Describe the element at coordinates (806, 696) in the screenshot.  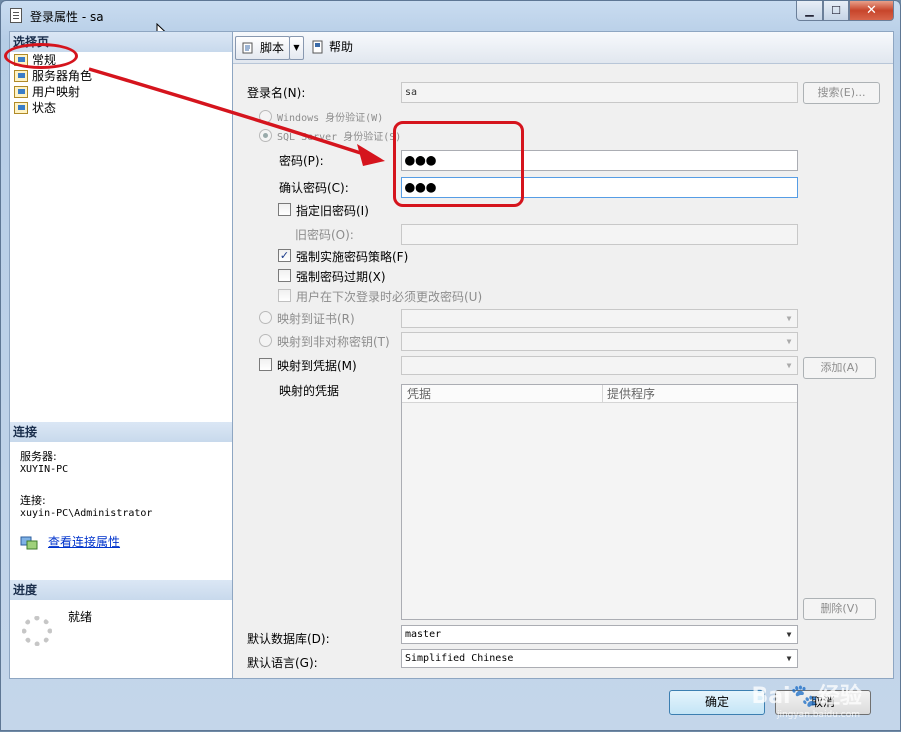
I see `baidu-watermark: Bai🐾经验` at that location.